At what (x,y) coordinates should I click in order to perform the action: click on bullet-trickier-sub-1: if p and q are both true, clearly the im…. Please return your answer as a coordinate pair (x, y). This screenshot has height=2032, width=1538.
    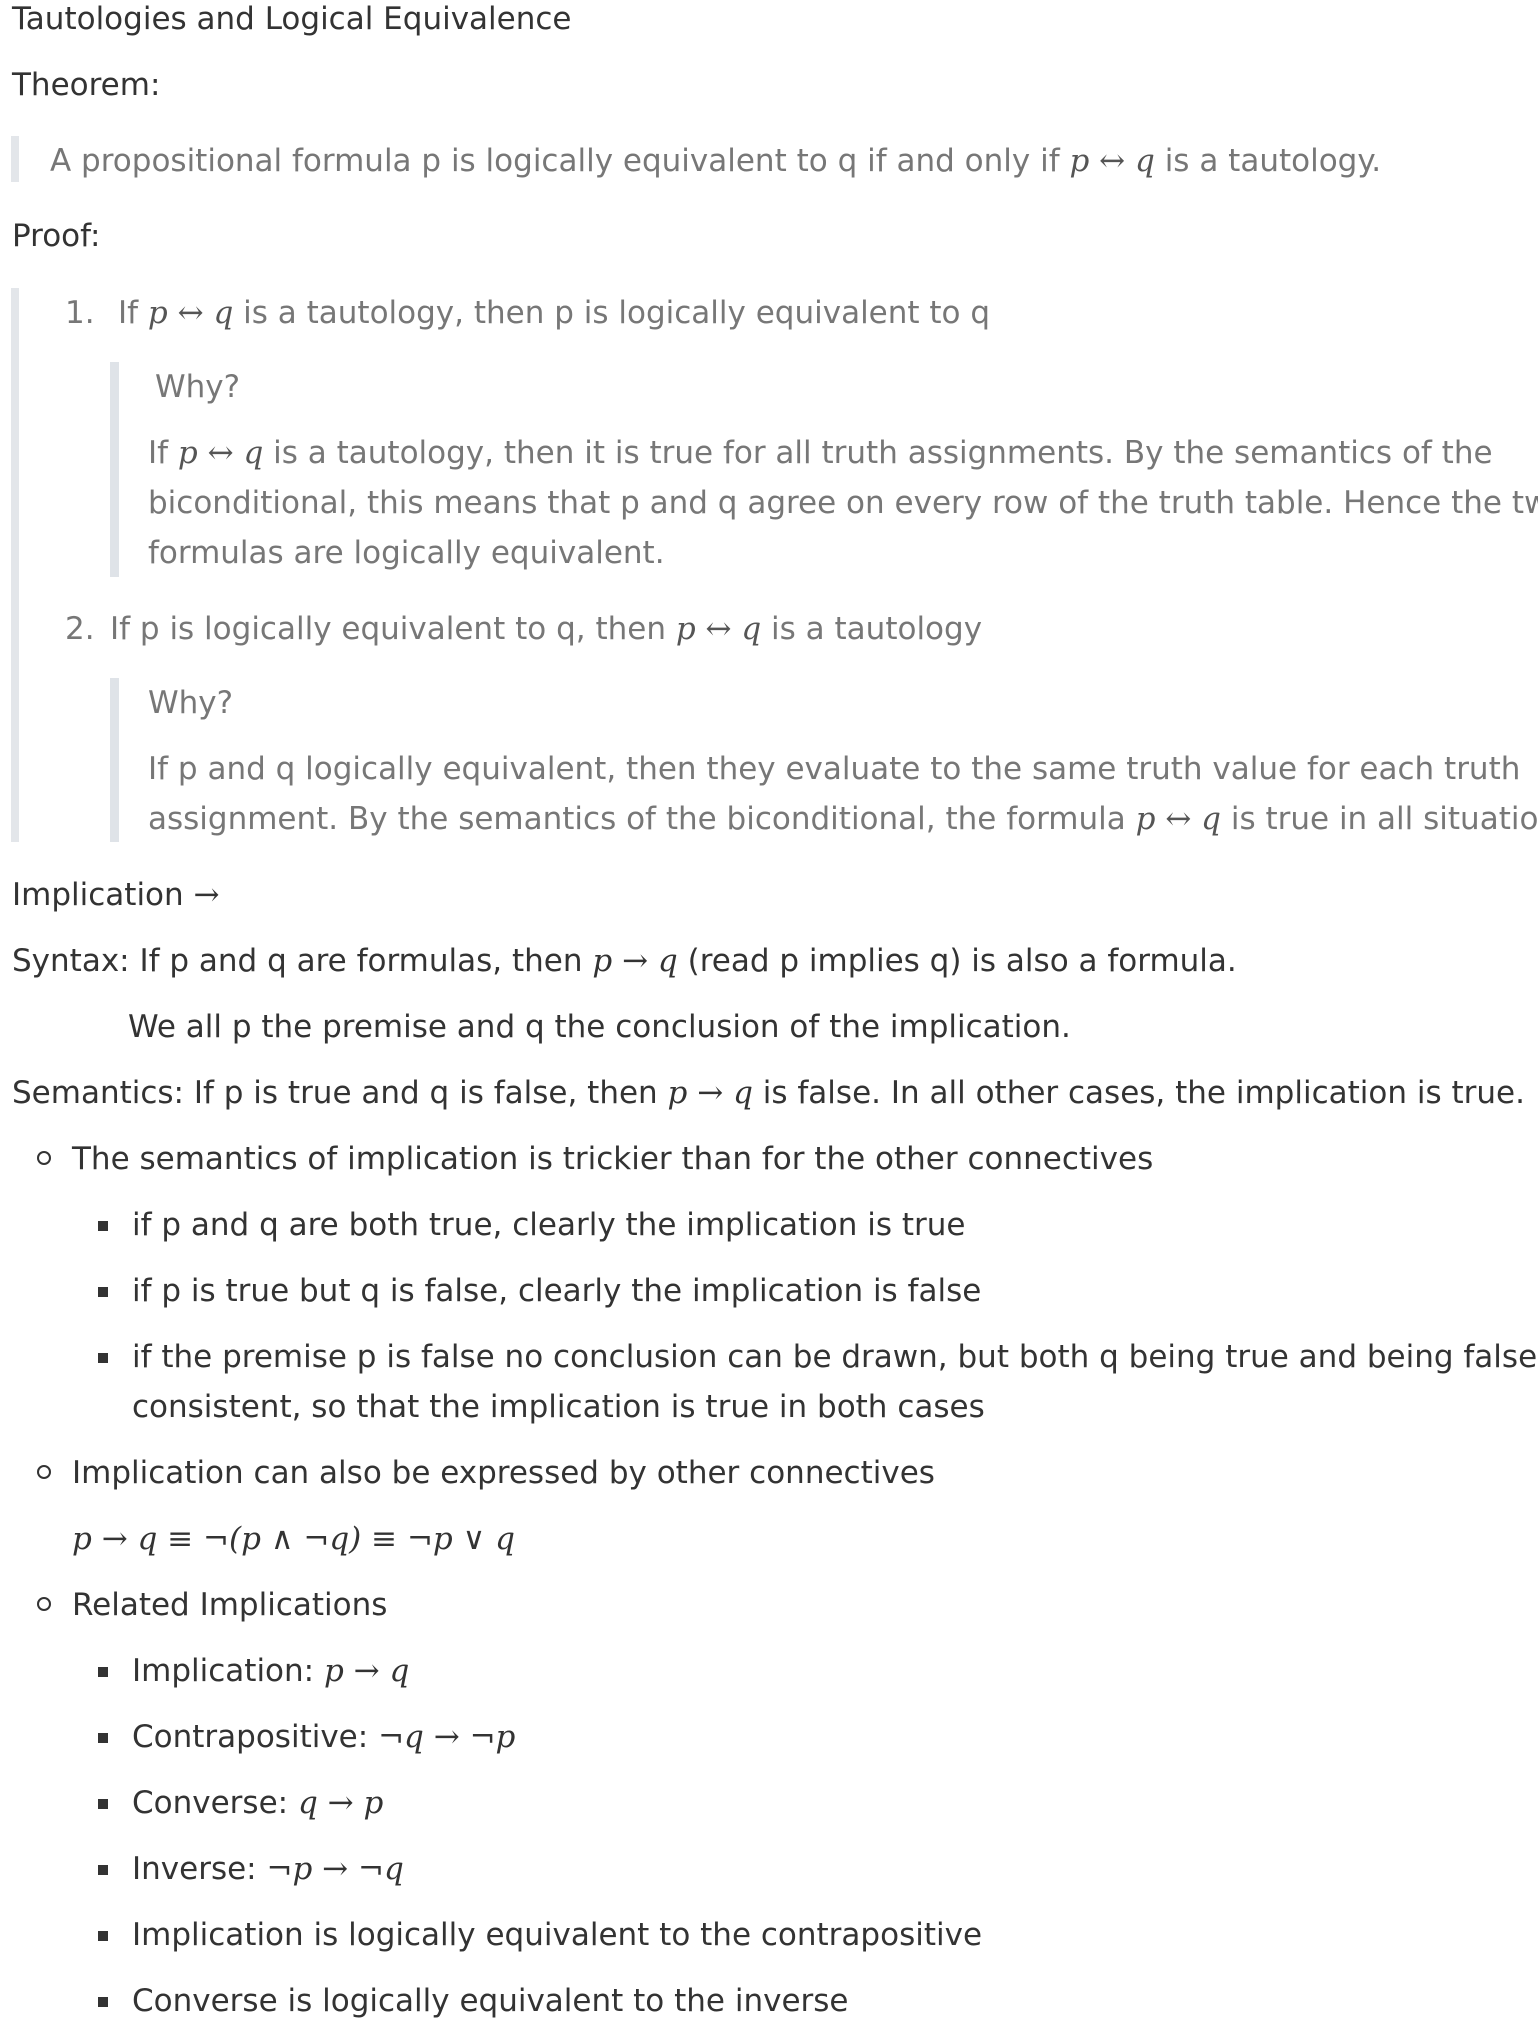
    Looking at the image, I should click on (549, 1225).